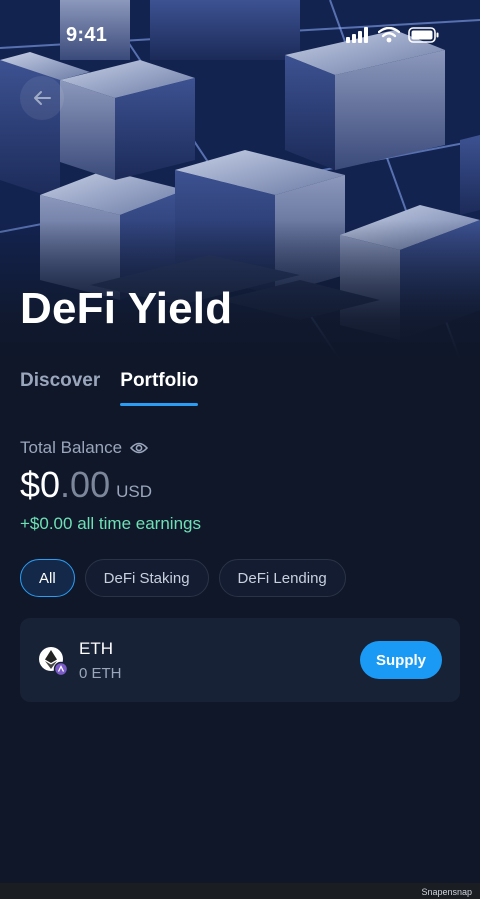 The width and height of the screenshot is (480, 899). Describe the element at coordinates (96, 648) in the screenshot. I see `asset-name: ETH` at that location.